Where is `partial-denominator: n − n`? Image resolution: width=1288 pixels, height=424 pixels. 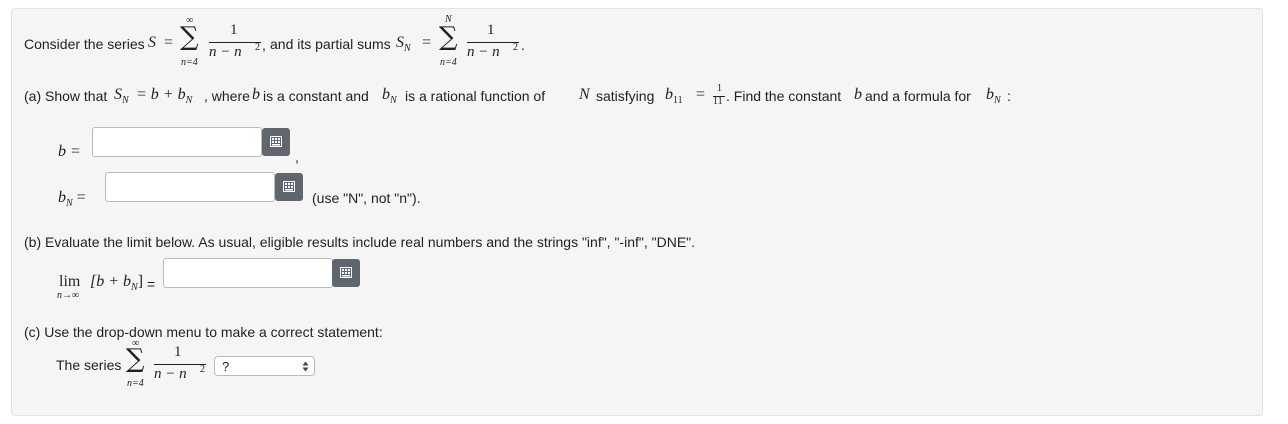 partial-denominator: n − n is located at coordinates (483, 52).